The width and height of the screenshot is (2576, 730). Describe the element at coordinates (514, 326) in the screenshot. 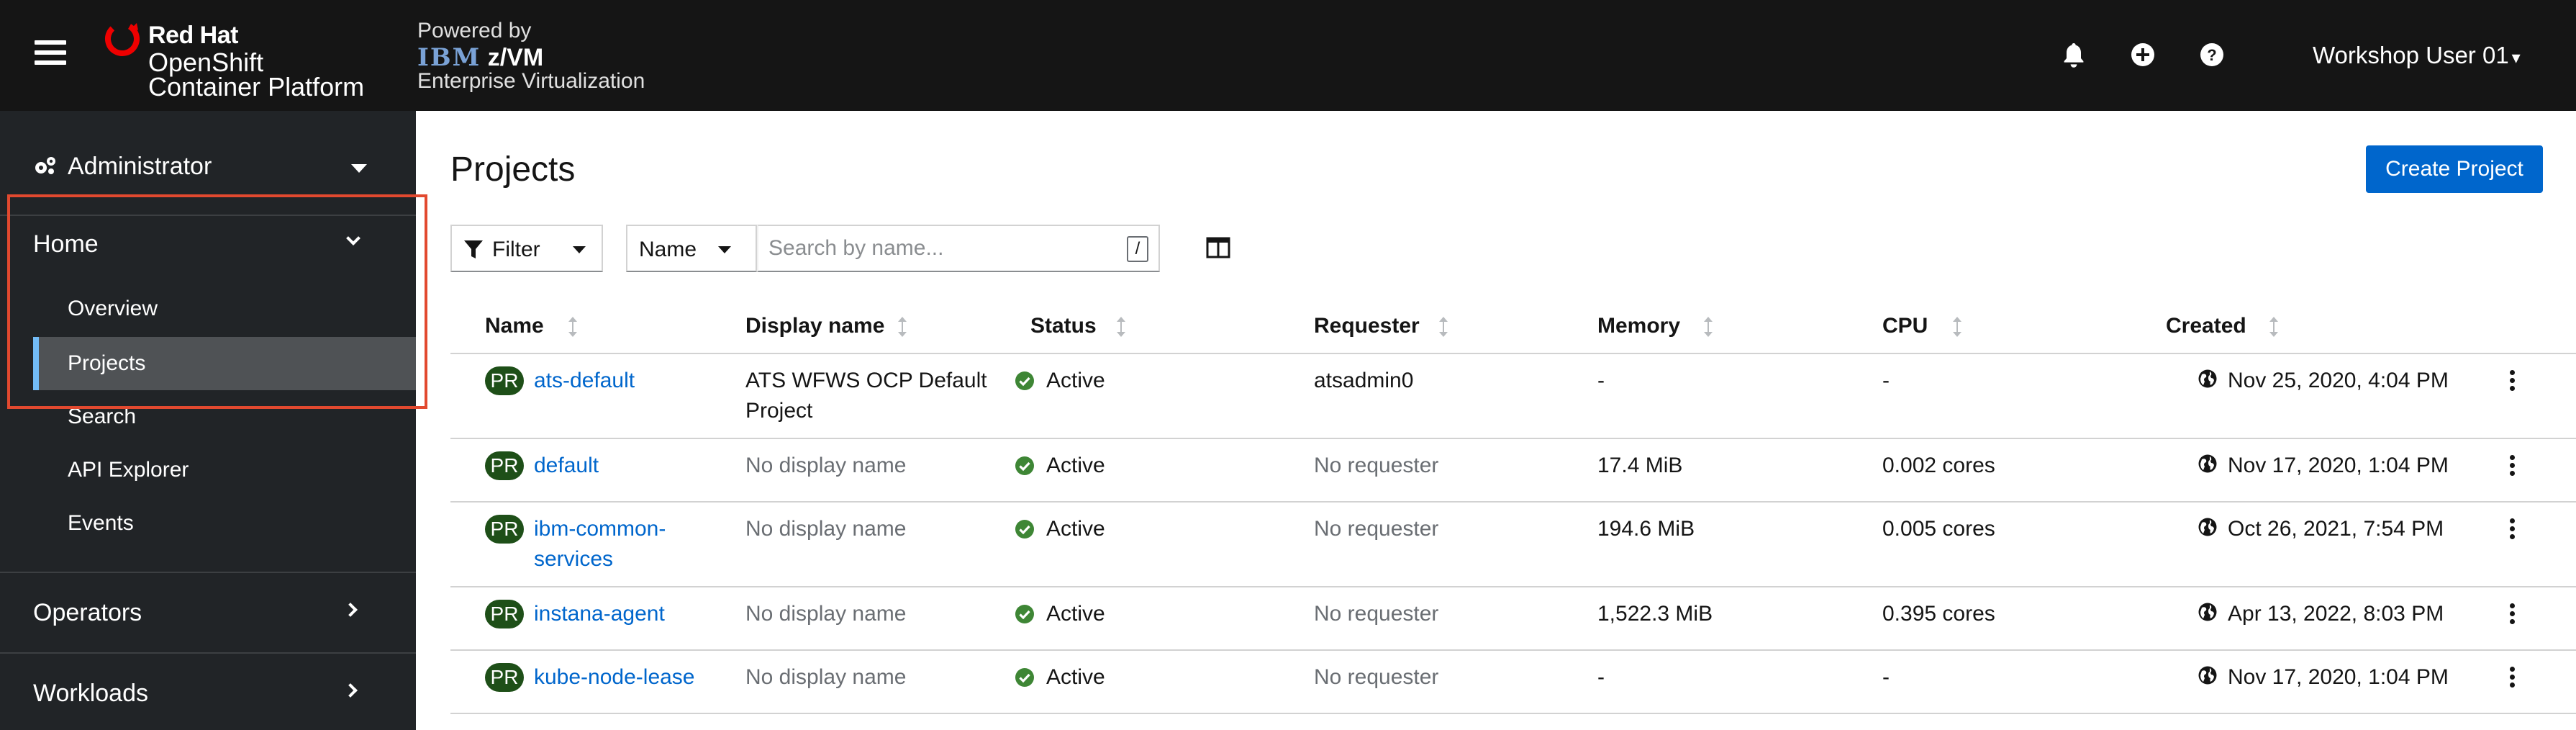

I see `column-header-name: Name` at that location.